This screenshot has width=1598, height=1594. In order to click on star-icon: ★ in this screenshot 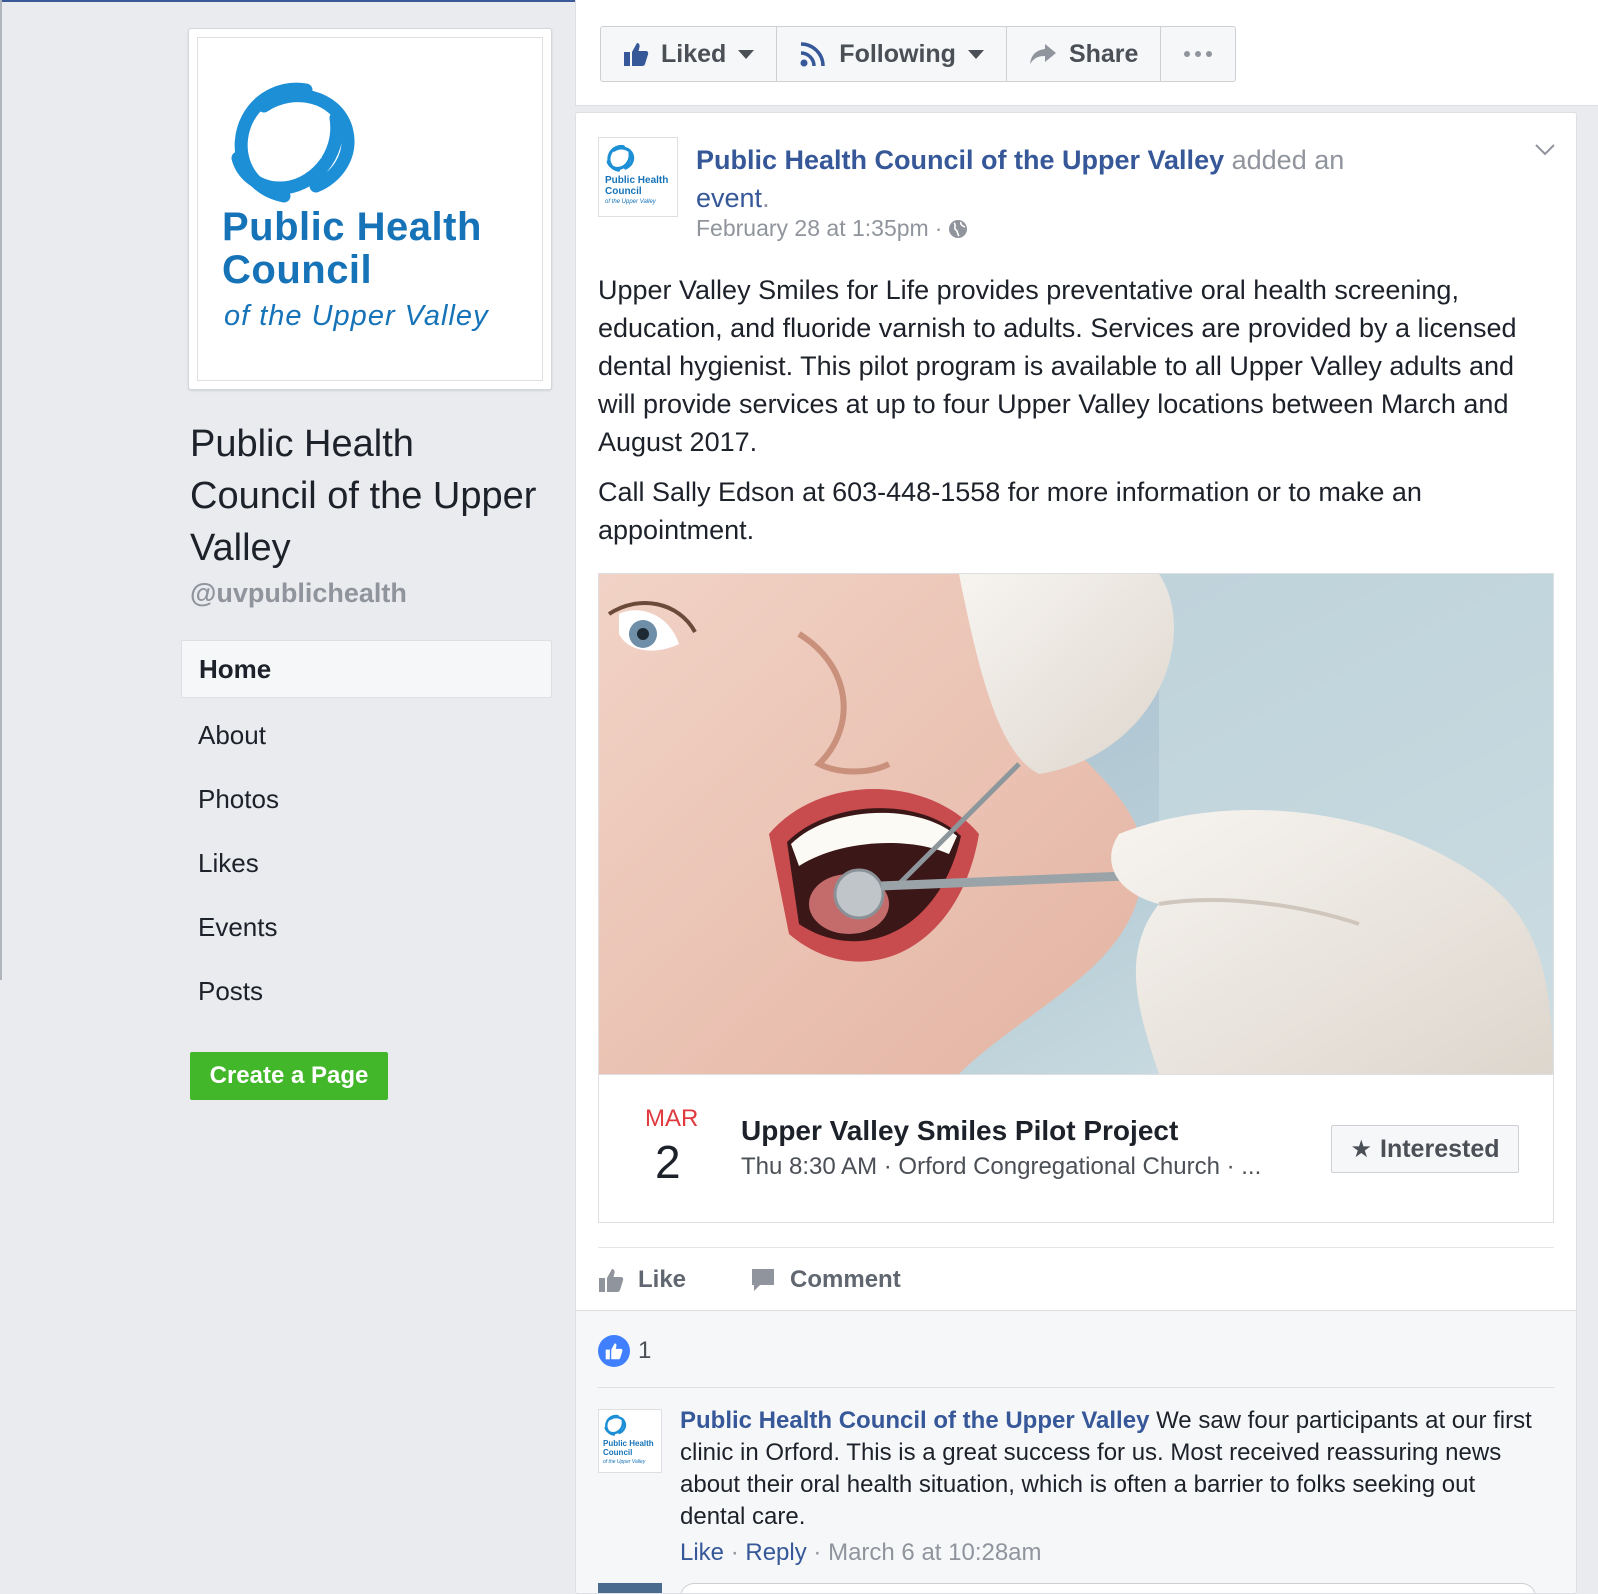, I will do `click(1361, 1149)`.